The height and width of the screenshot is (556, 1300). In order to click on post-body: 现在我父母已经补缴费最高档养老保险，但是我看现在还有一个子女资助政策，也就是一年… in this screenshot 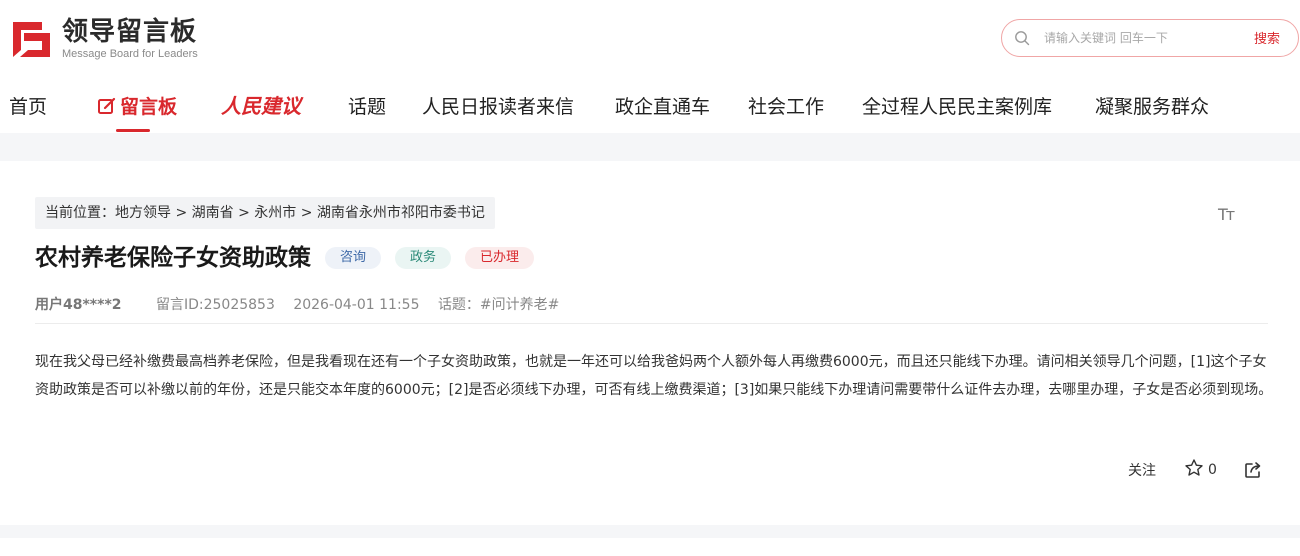, I will do `click(654, 376)`.